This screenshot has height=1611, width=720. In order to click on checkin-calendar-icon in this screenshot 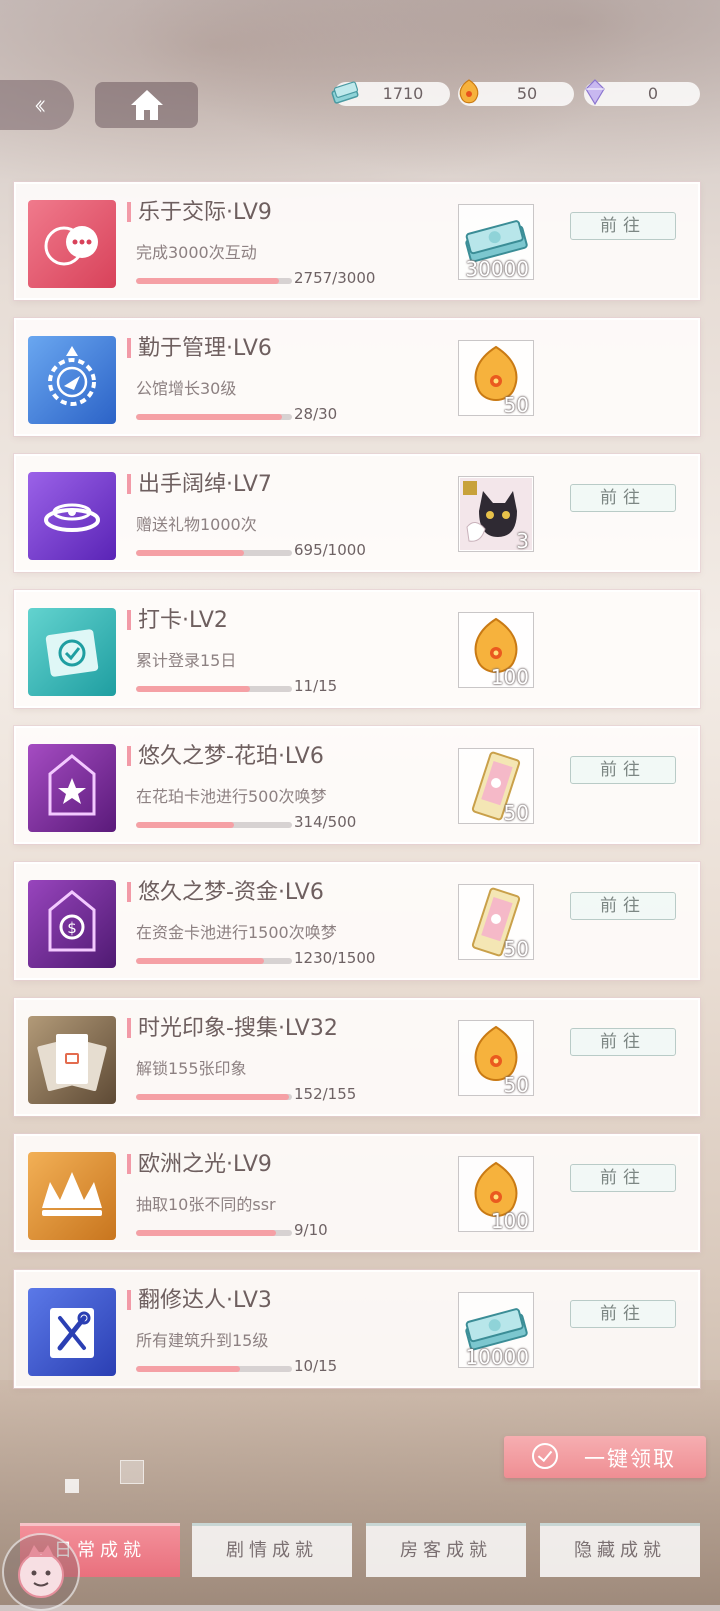, I will do `click(72, 652)`.